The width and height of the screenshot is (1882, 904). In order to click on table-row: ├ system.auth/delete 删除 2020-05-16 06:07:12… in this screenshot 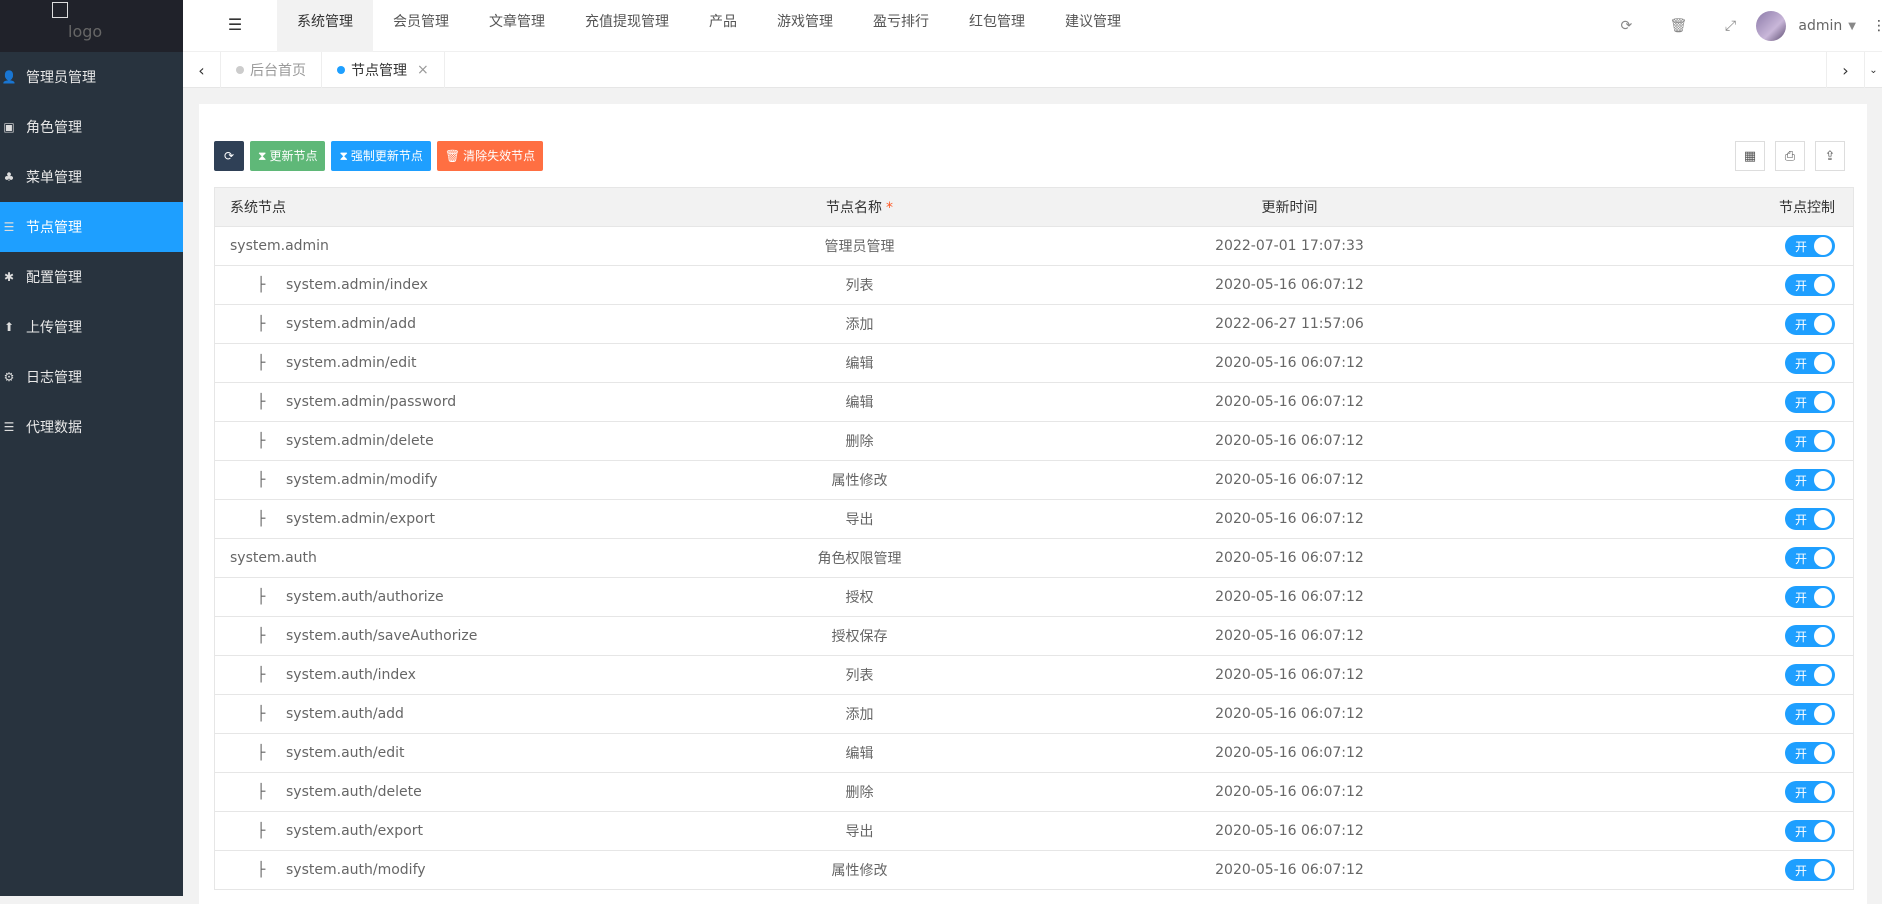, I will do `click(1034, 792)`.